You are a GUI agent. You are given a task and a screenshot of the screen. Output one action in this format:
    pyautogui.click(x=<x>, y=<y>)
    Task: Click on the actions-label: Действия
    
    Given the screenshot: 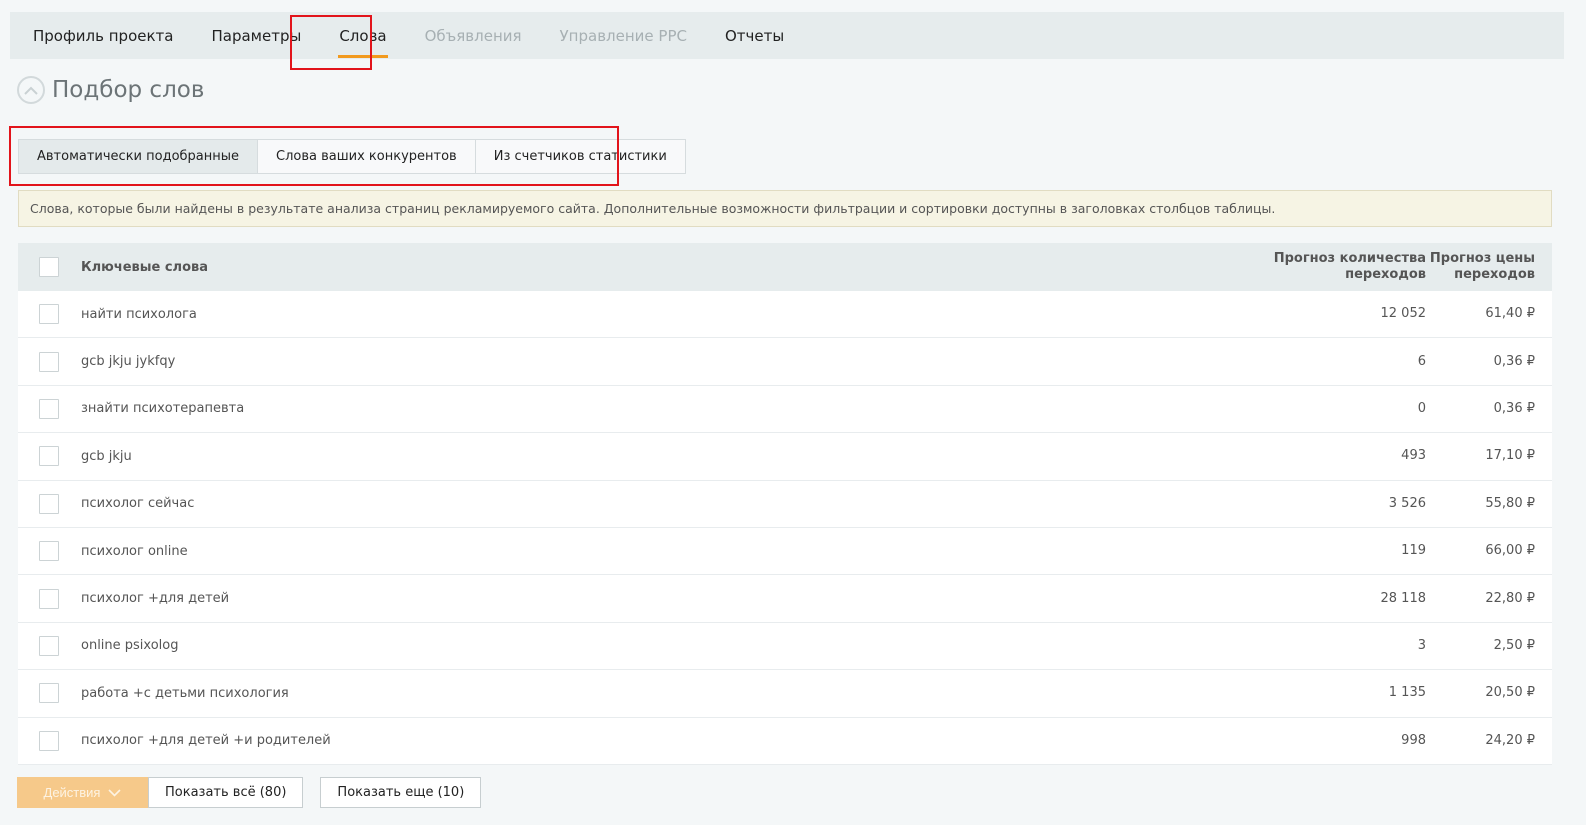 What is the action you would take?
    pyautogui.click(x=72, y=792)
    